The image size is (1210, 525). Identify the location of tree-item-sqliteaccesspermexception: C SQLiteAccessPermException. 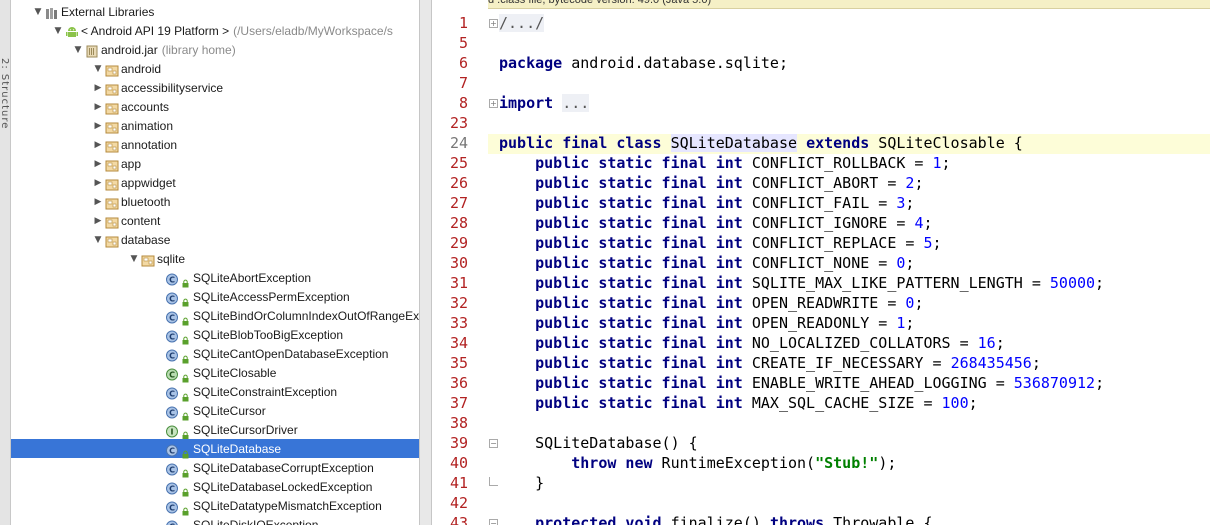
(215, 297).